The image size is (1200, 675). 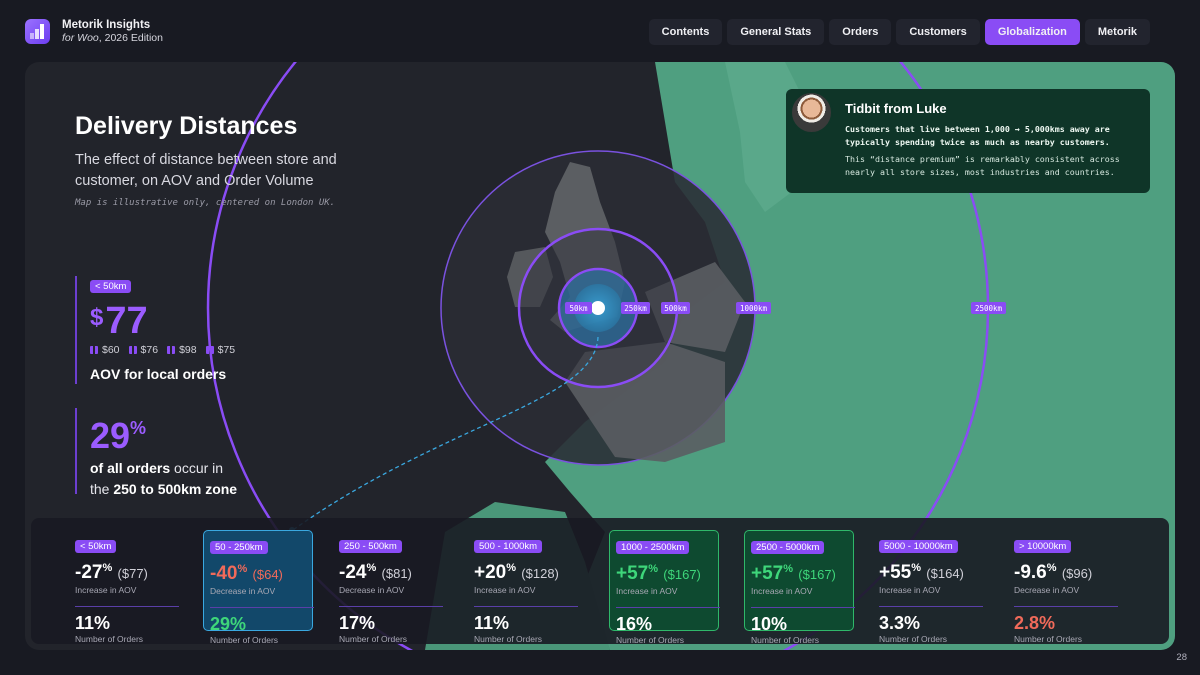 I want to click on band-range: 500 - 1000km, so click(x=508, y=546).